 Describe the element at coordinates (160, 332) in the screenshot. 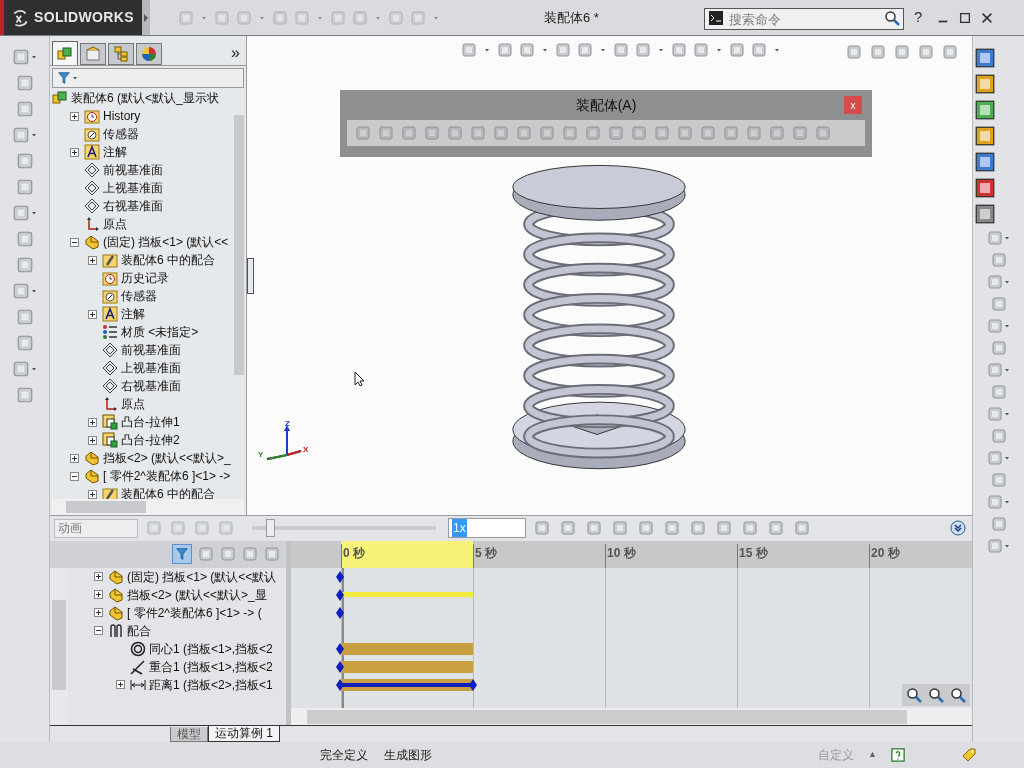

I see `tree-item: 材质 <未指定>` at that location.